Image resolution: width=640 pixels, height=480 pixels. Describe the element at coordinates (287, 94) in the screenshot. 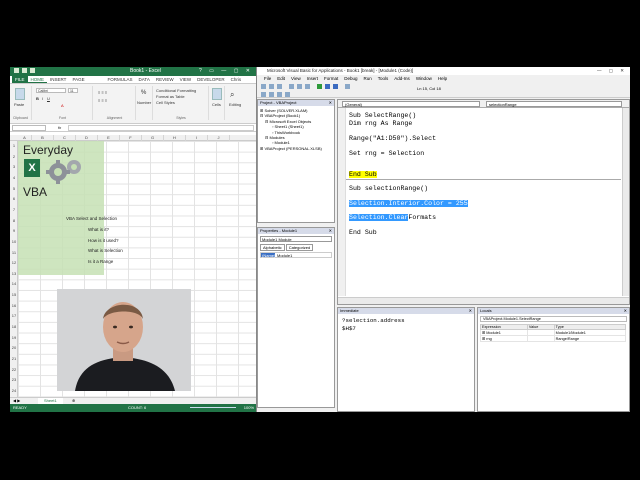

I see `step-out-icon` at that location.